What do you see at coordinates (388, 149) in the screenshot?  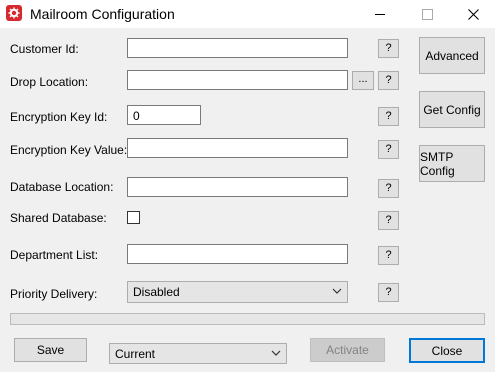 I see `encryption-key-value-help-button: ?` at bounding box center [388, 149].